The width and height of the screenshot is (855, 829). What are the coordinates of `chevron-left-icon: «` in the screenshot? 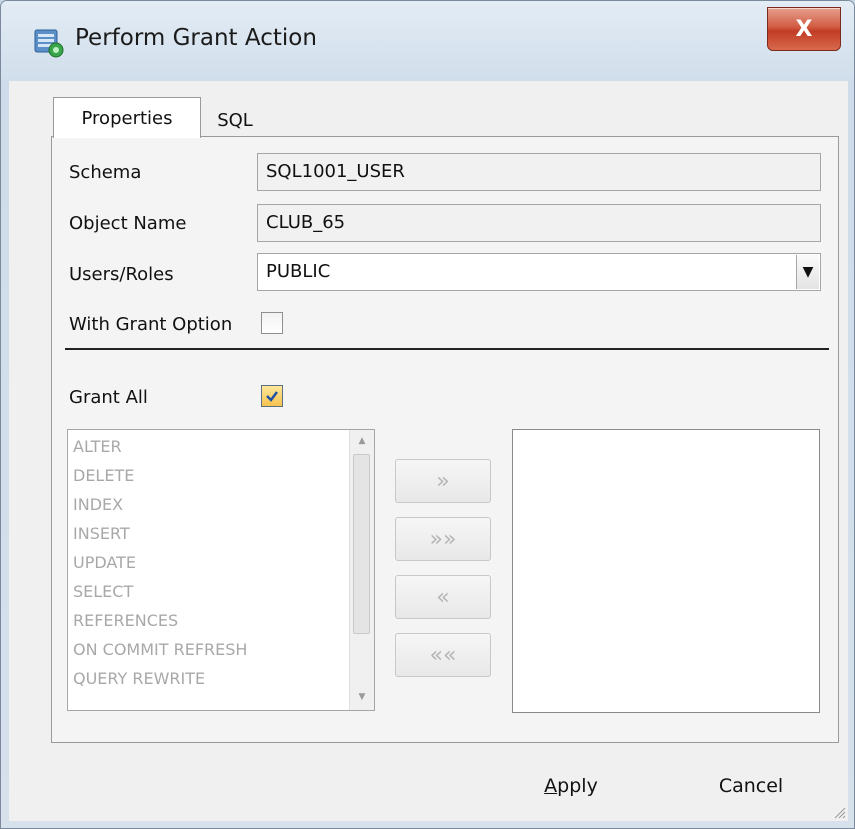 It's located at (443, 597).